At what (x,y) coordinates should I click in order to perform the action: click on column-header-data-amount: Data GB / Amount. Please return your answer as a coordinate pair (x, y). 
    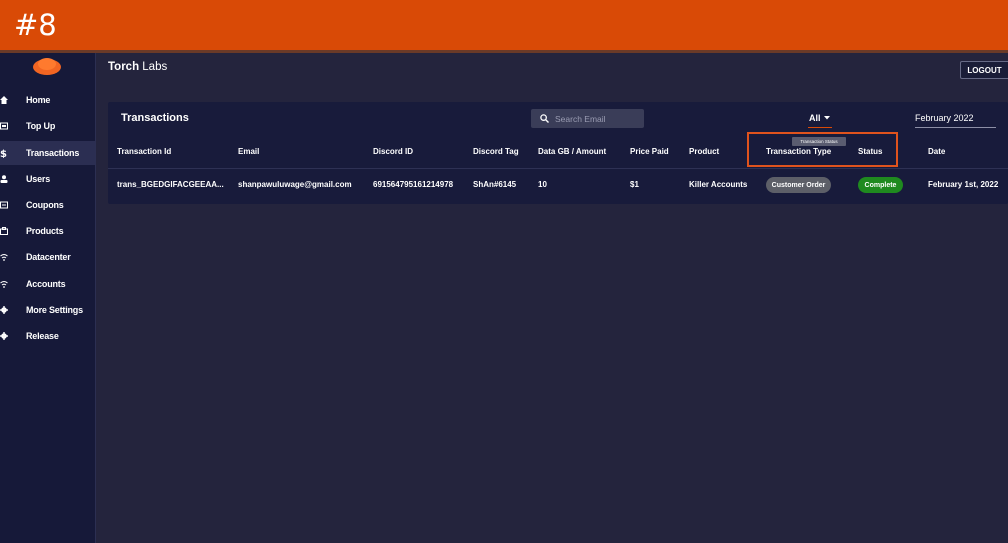
    Looking at the image, I should click on (572, 151).